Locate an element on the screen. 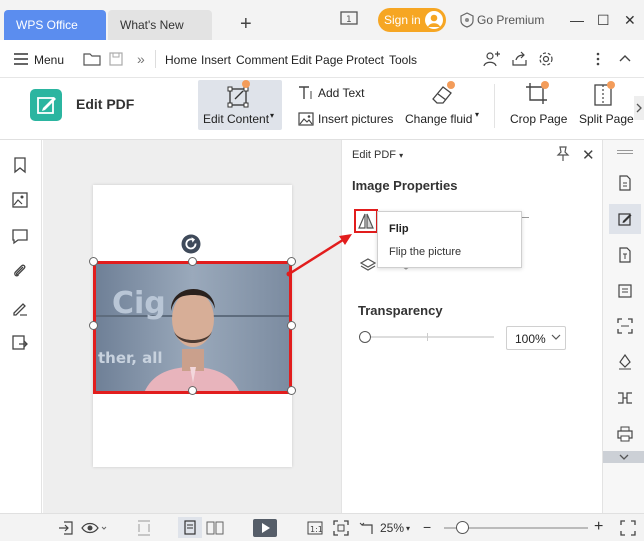  actual-size-icon: 1:1 is located at coordinates (315, 528).